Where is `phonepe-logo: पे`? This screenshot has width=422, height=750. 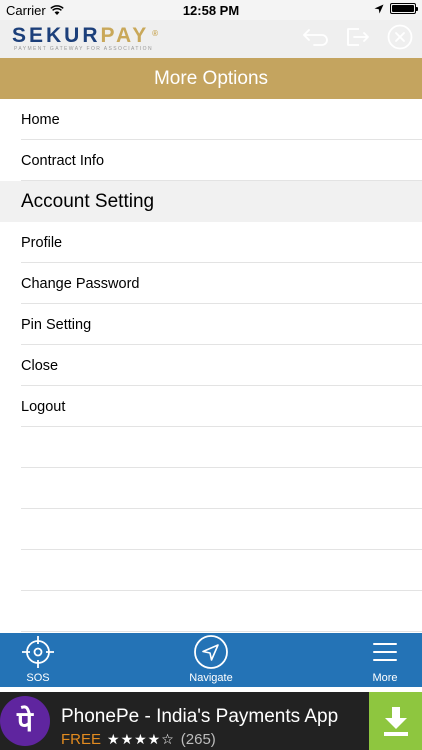
phonepe-logo: पे is located at coordinates (25, 721).